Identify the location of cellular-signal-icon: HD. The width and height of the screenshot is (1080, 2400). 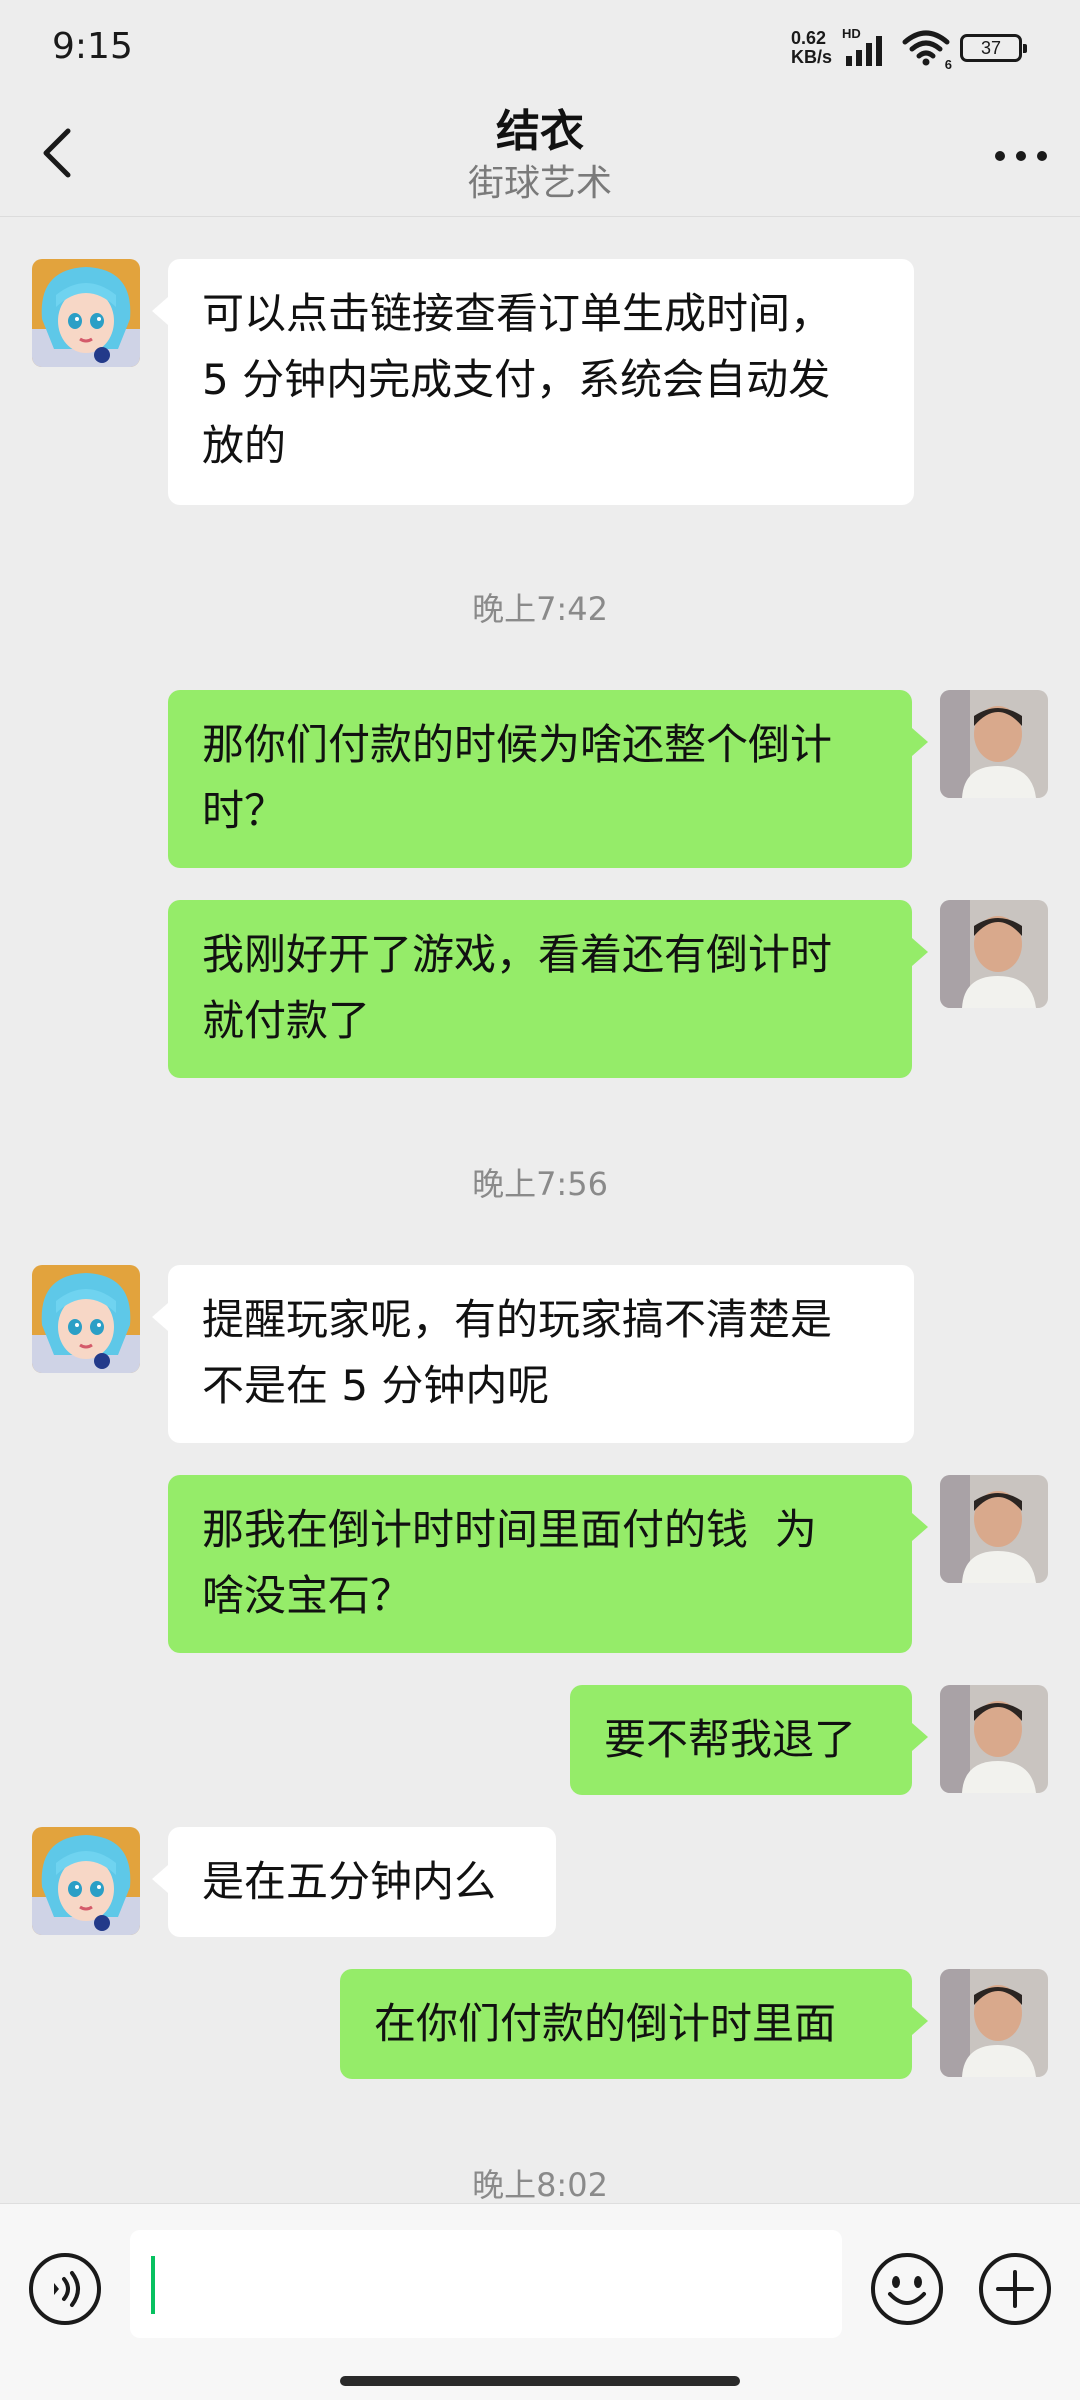
(867, 47).